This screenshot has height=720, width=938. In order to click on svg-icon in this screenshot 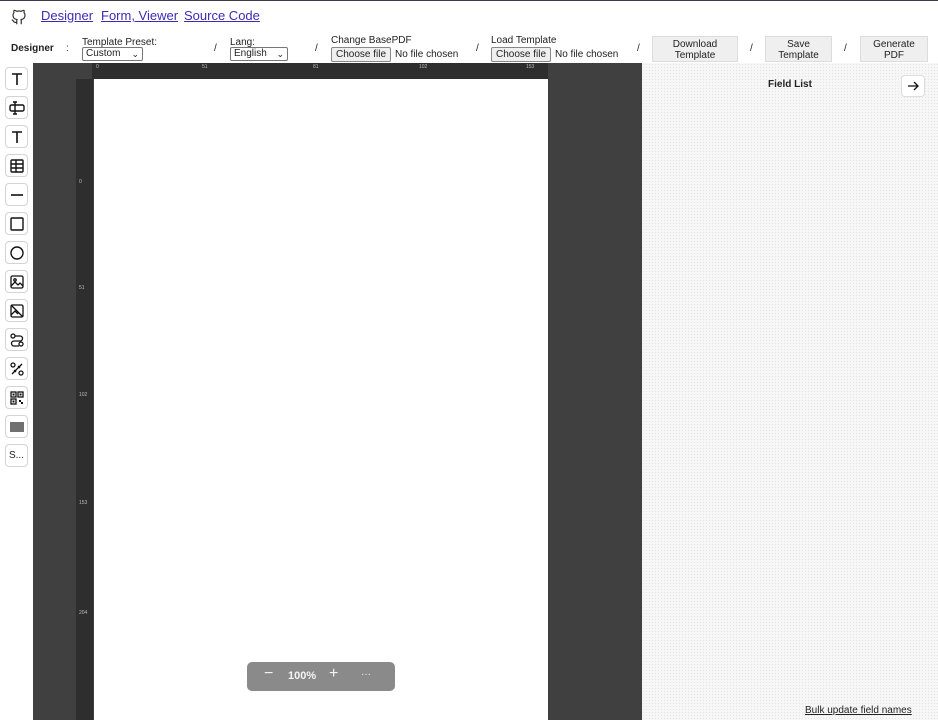, I will do `click(16, 310)`.